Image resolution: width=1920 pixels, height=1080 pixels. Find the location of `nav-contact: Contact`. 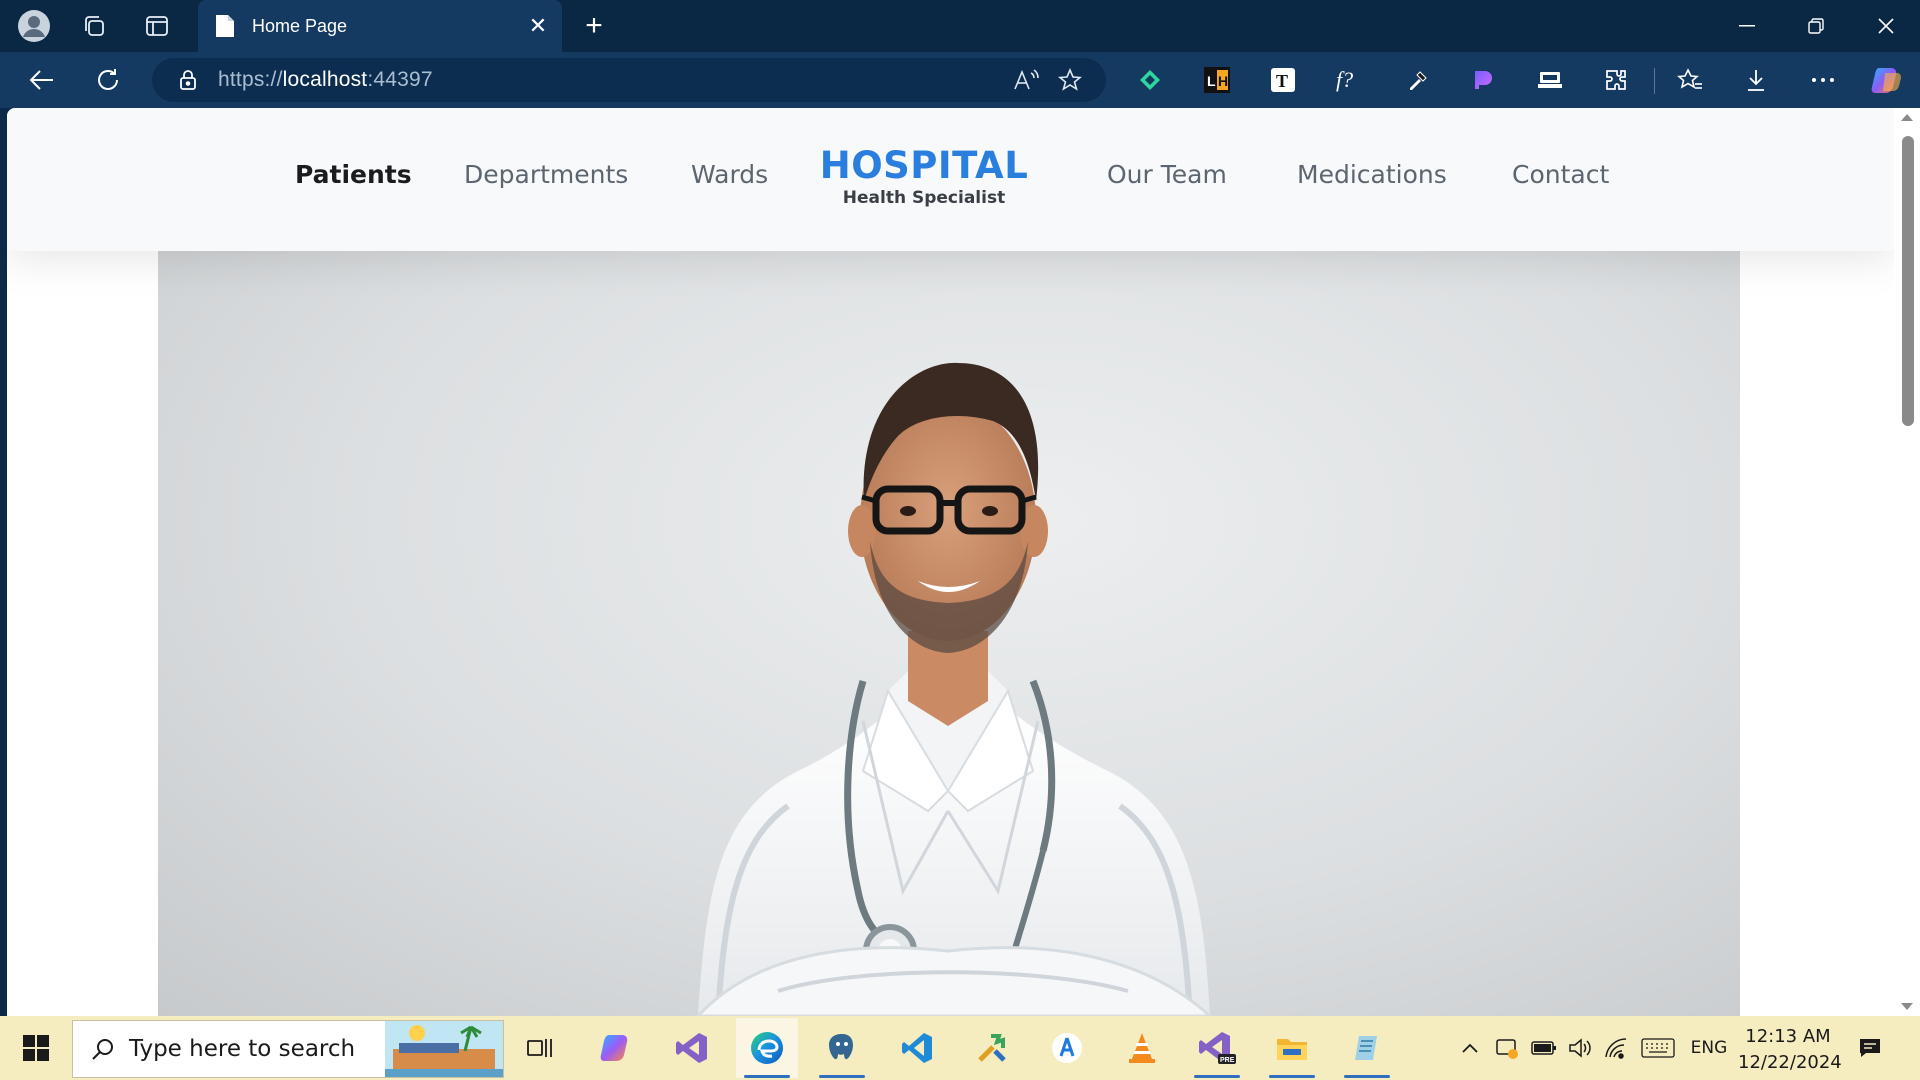

nav-contact: Contact is located at coordinates (1560, 174).